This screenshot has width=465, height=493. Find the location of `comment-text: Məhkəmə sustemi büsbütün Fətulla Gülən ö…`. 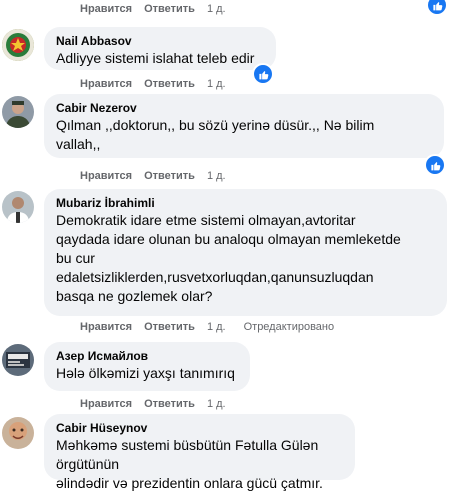

comment-text: Məhkəmə sustemi büsbütün Fətulla Gülən ö… is located at coordinates (189, 464).